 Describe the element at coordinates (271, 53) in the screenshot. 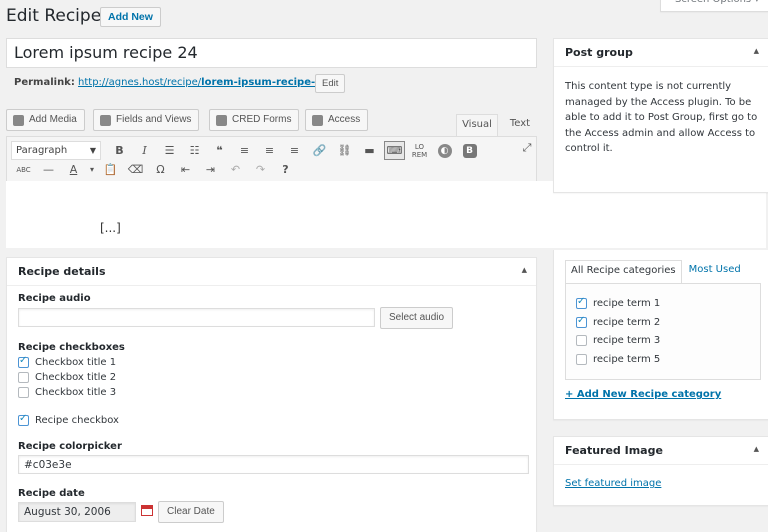

I see `post-title-input: Lorem ipsum recipe 24` at that location.